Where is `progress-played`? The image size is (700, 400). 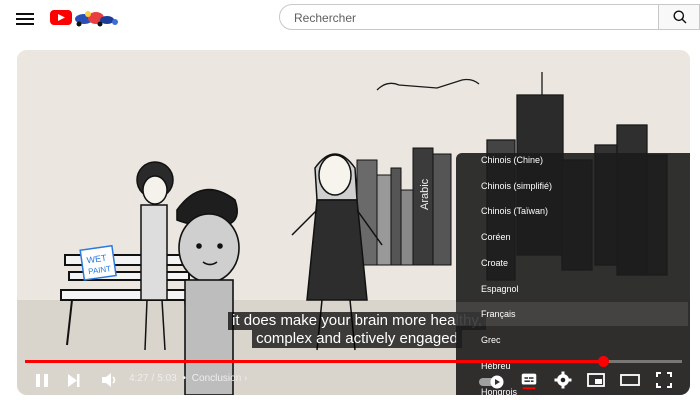 progress-played is located at coordinates (314, 361).